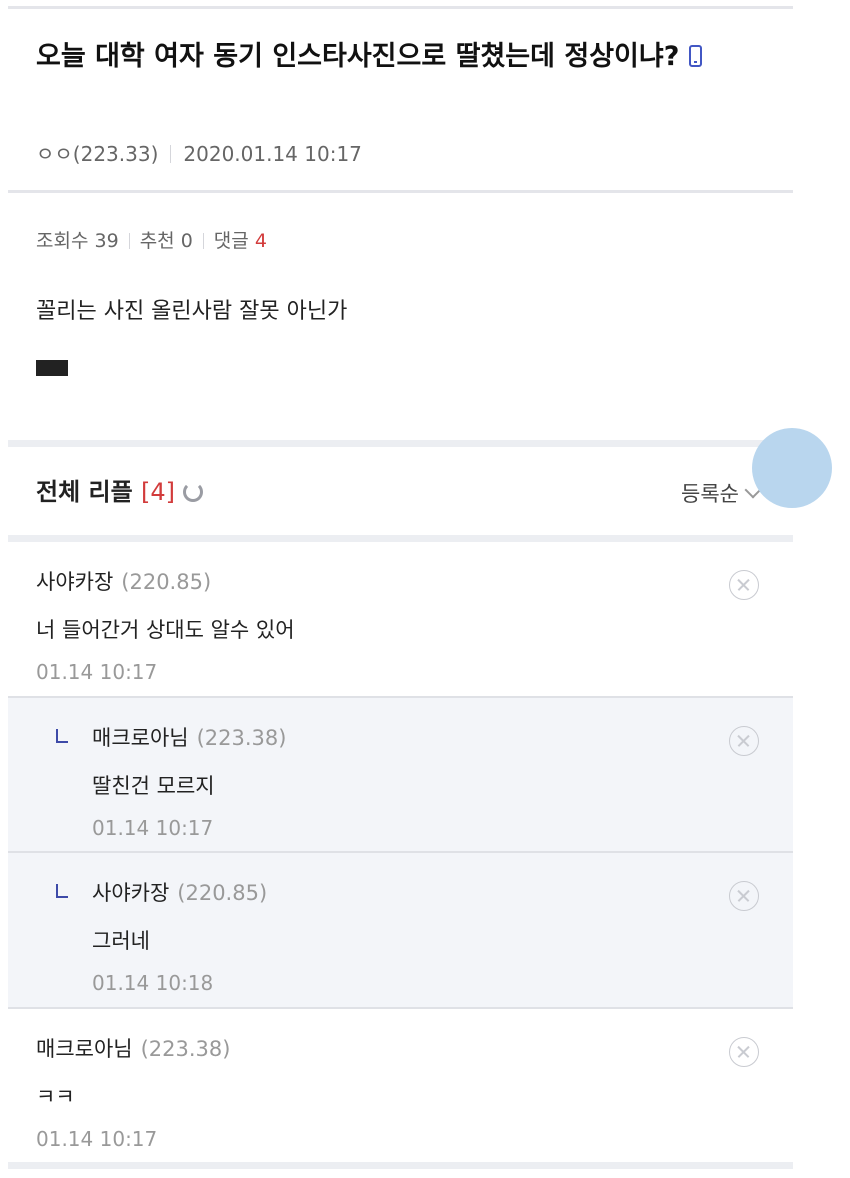 The width and height of the screenshot is (850, 1178). I want to click on comment-text: ㅋㅋ, so click(55, 1097).